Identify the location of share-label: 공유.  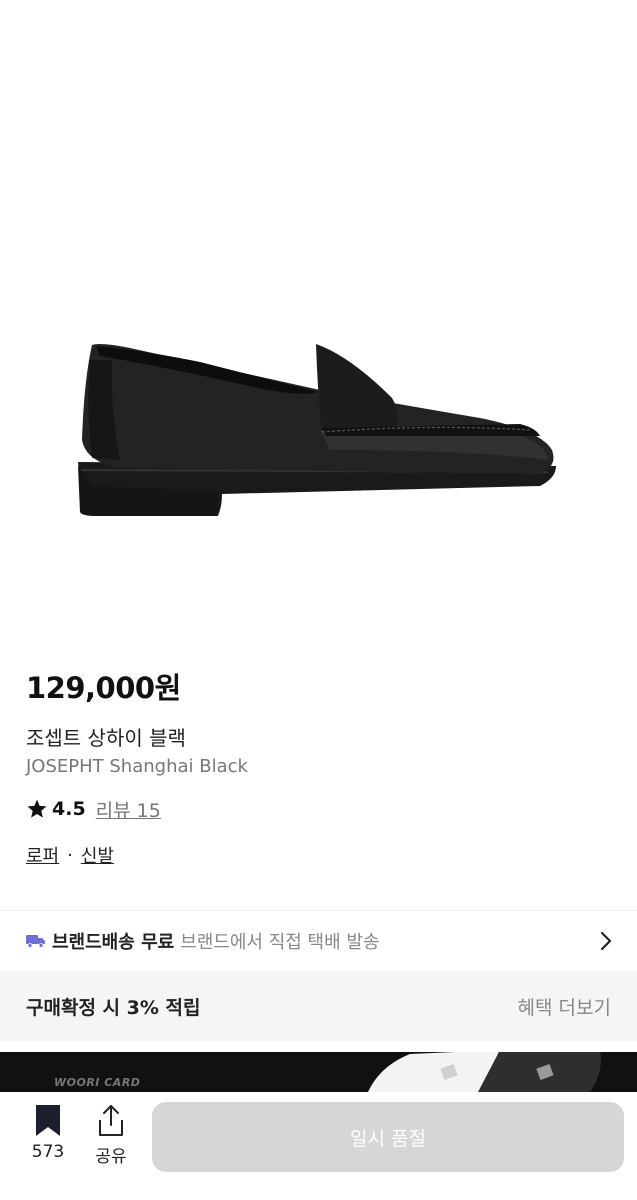
(111, 1157).